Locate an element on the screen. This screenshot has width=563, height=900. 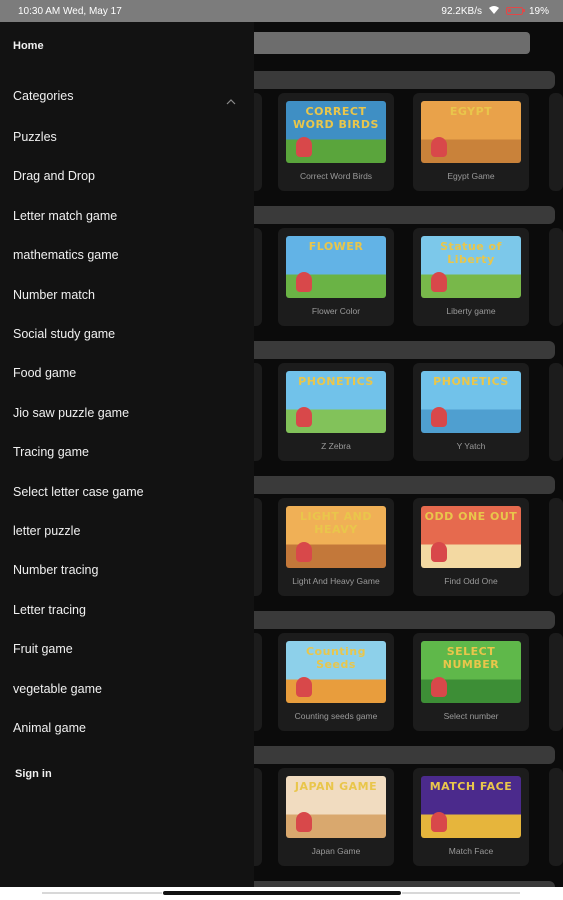
thumbnail-title: FLOWER is located at coordinates (336, 246).